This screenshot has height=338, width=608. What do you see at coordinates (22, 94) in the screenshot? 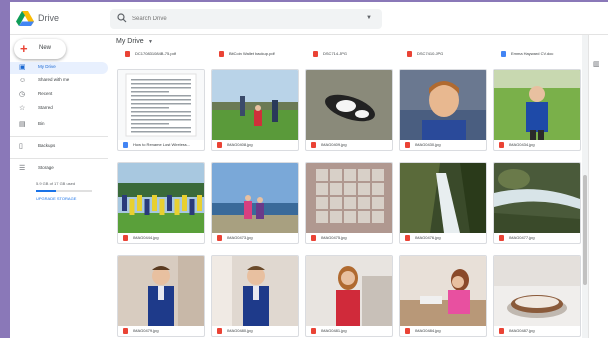
I see `clock-icon: ◷` at bounding box center [22, 94].